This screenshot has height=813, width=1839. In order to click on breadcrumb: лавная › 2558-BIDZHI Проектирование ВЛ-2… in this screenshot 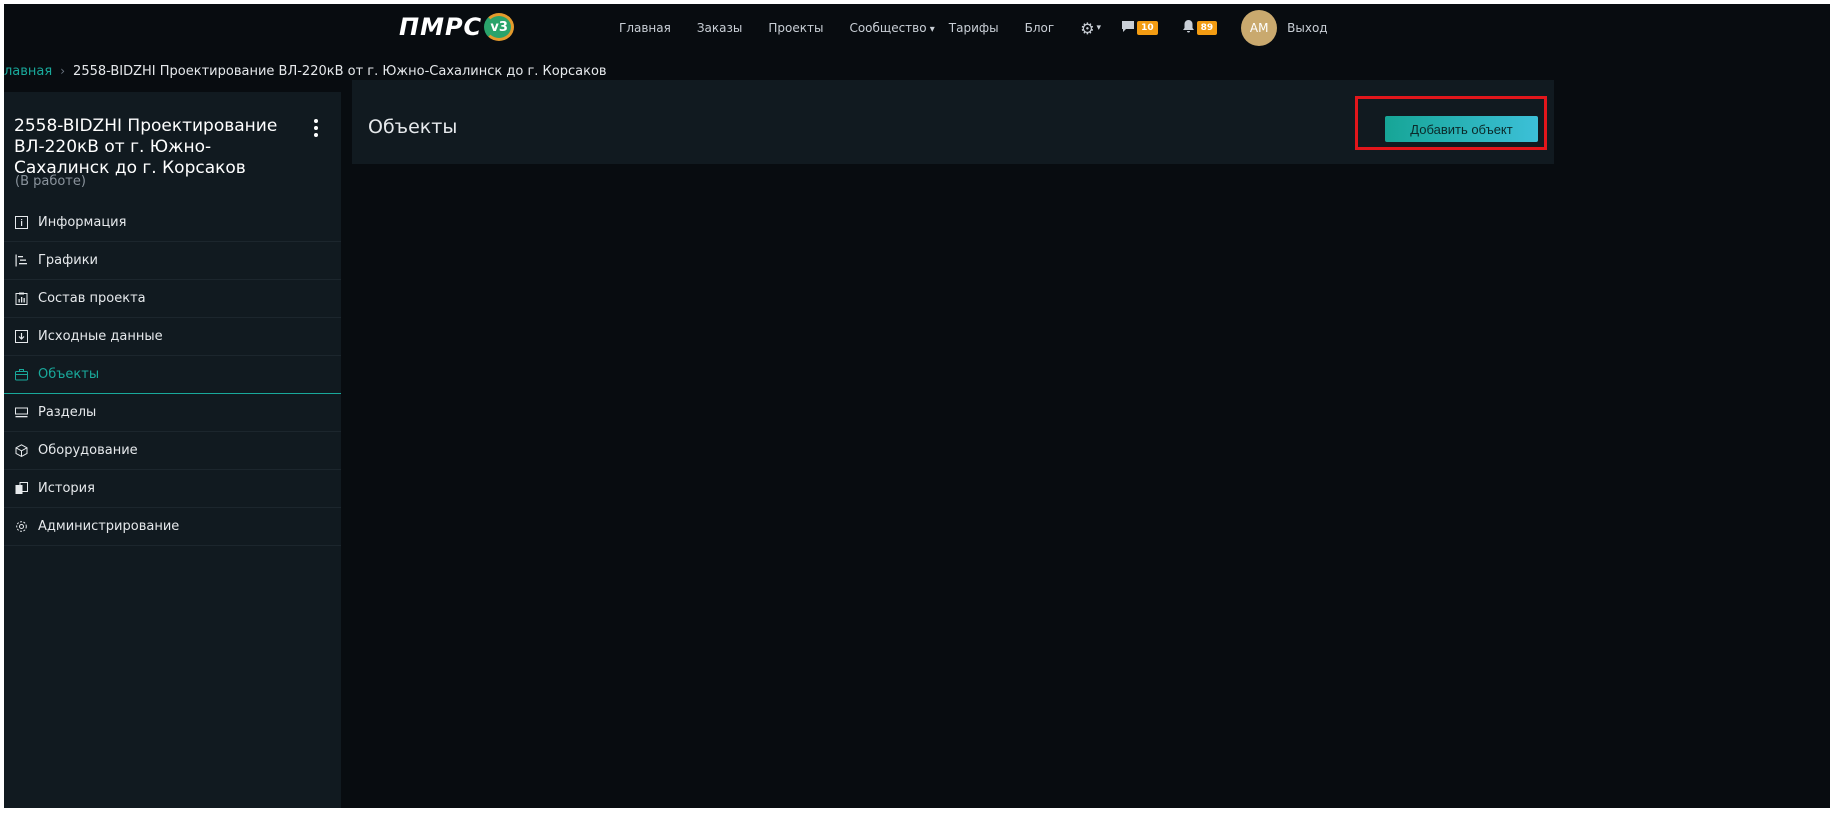, I will do `click(305, 71)`.